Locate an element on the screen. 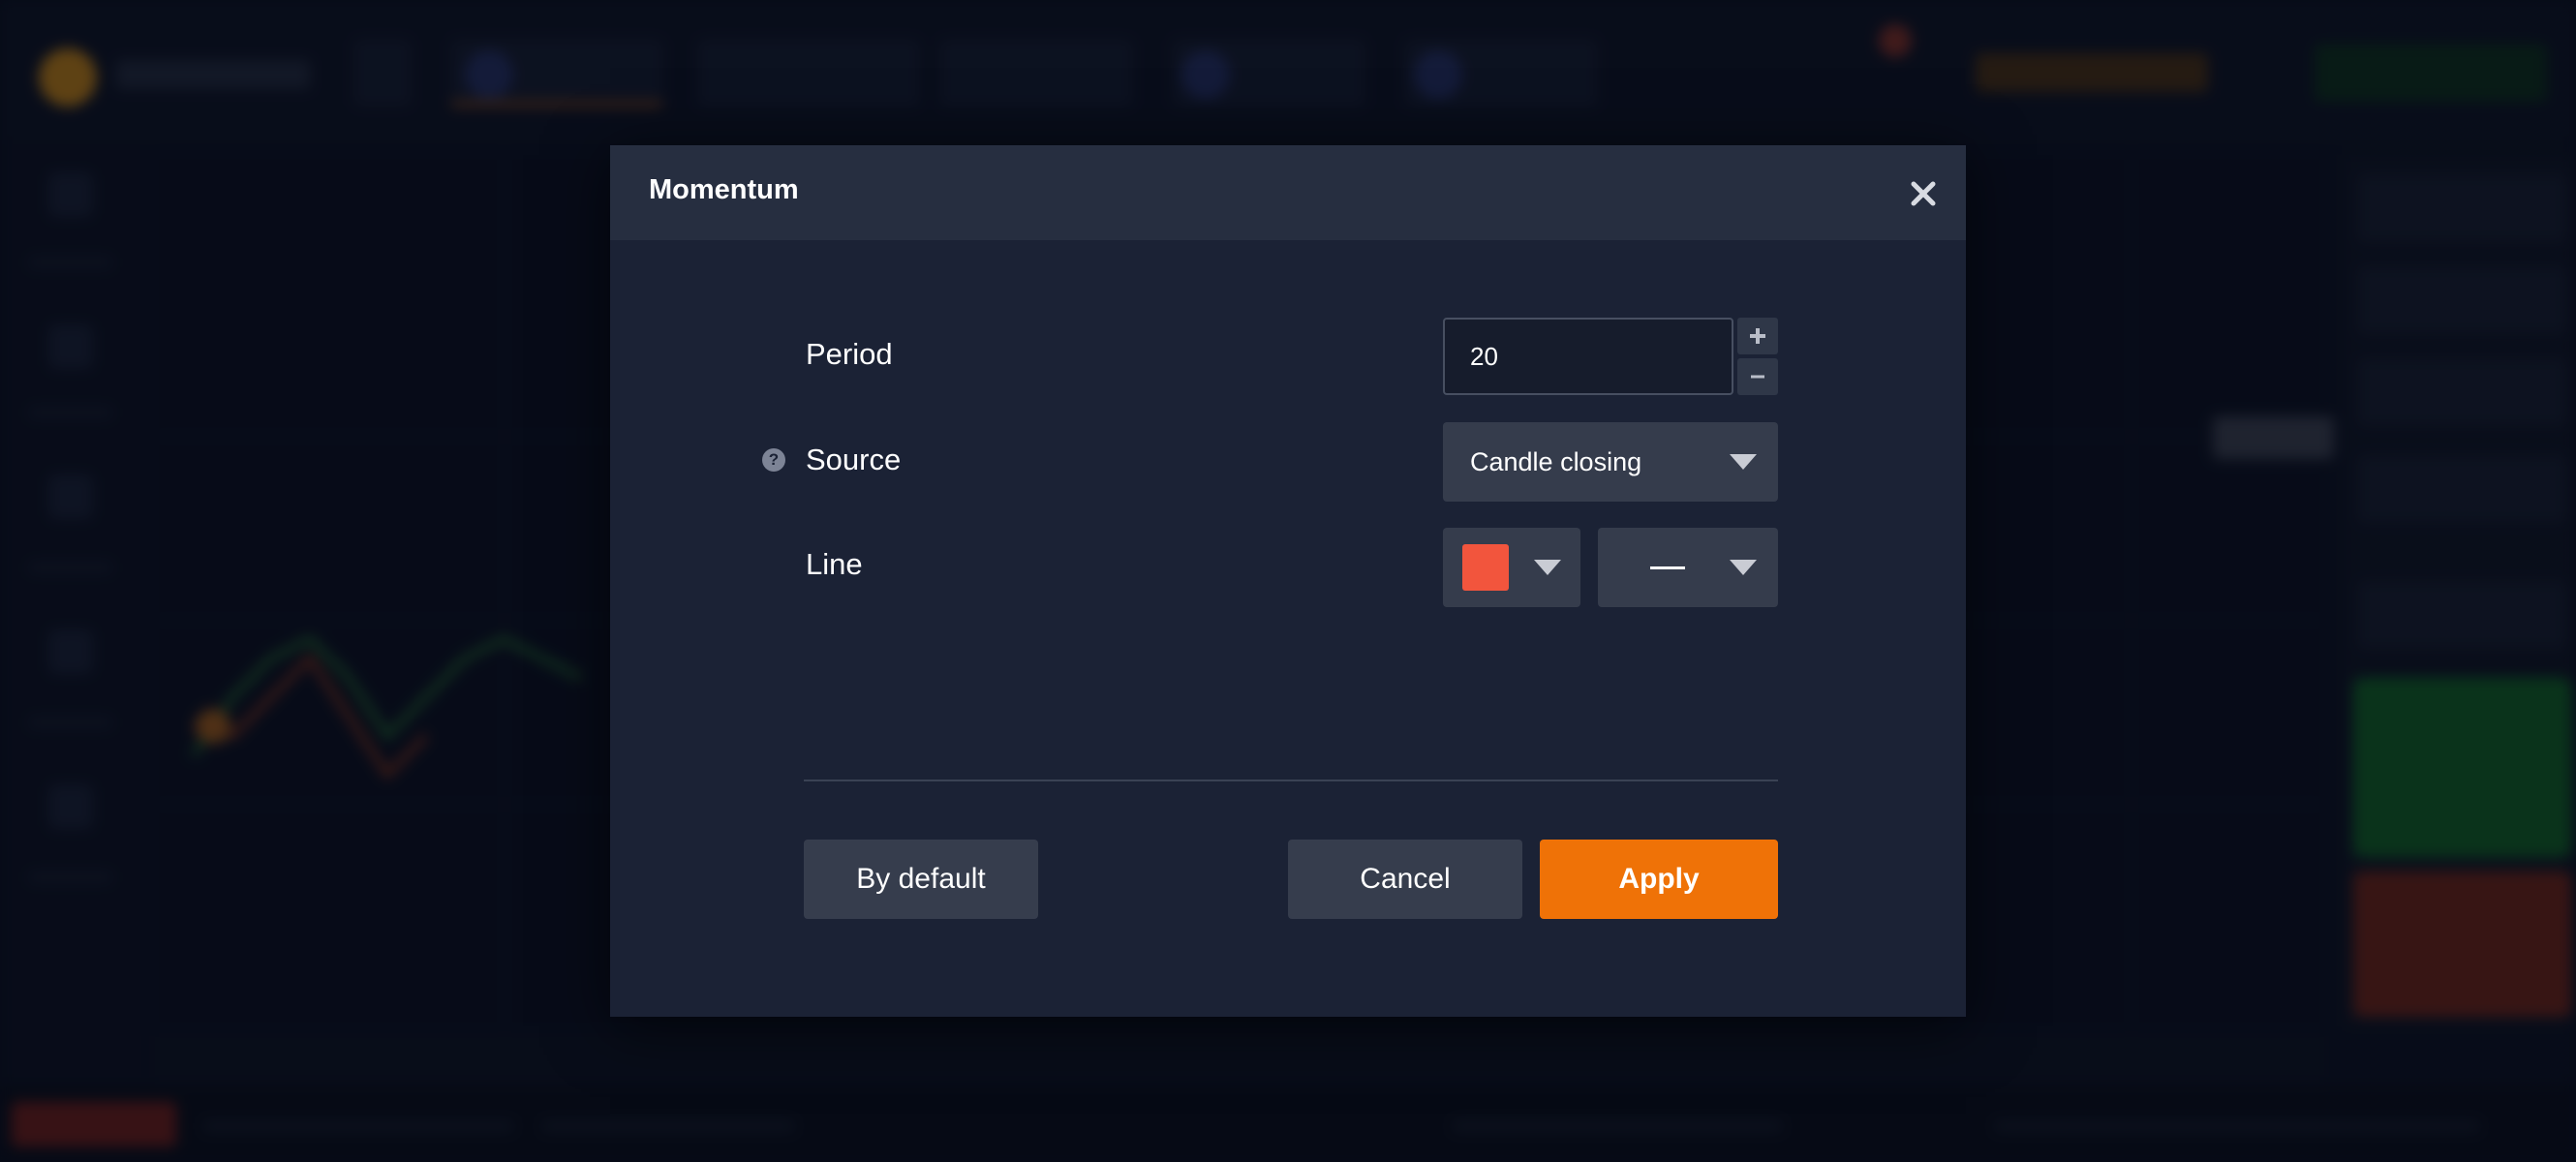 This screenshot has height=1162, width=2576. help-icon: ? is located at coordinates (773, 460).